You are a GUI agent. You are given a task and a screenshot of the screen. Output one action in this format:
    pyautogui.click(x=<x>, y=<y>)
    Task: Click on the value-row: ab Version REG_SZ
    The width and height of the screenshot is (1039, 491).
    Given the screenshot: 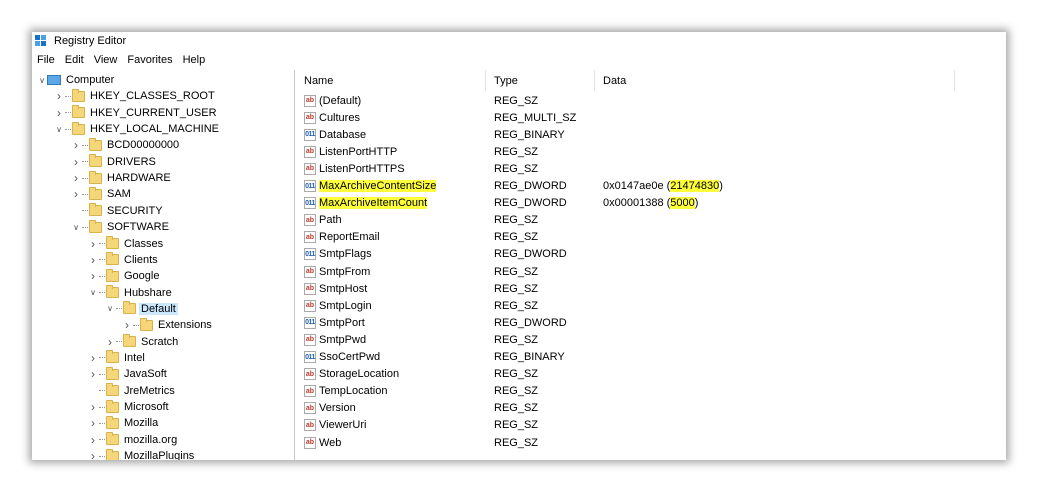 What is the action you would take?
    pyautogui.click(x=646, y=408)
    